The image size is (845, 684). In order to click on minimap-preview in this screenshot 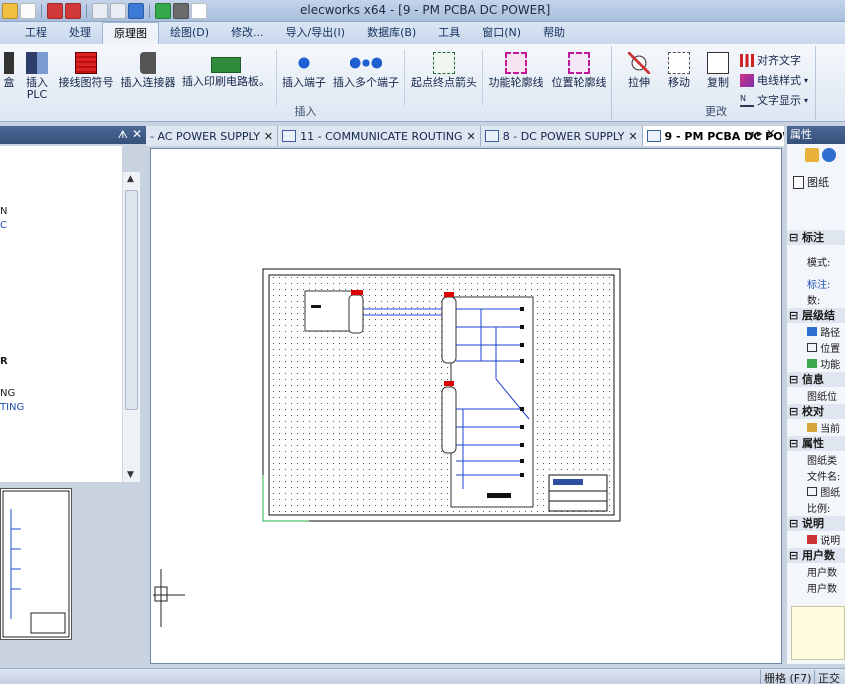, I will do `click(36, 564)`.